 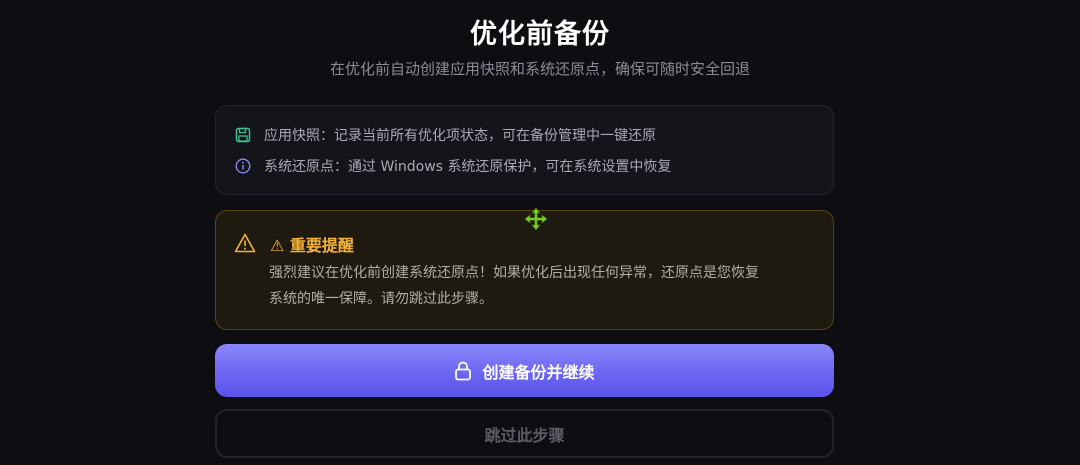 What do you see at coordinates (245, 243) in the screenshot?
I see `warning-icon` at bounding box center [245, 243].